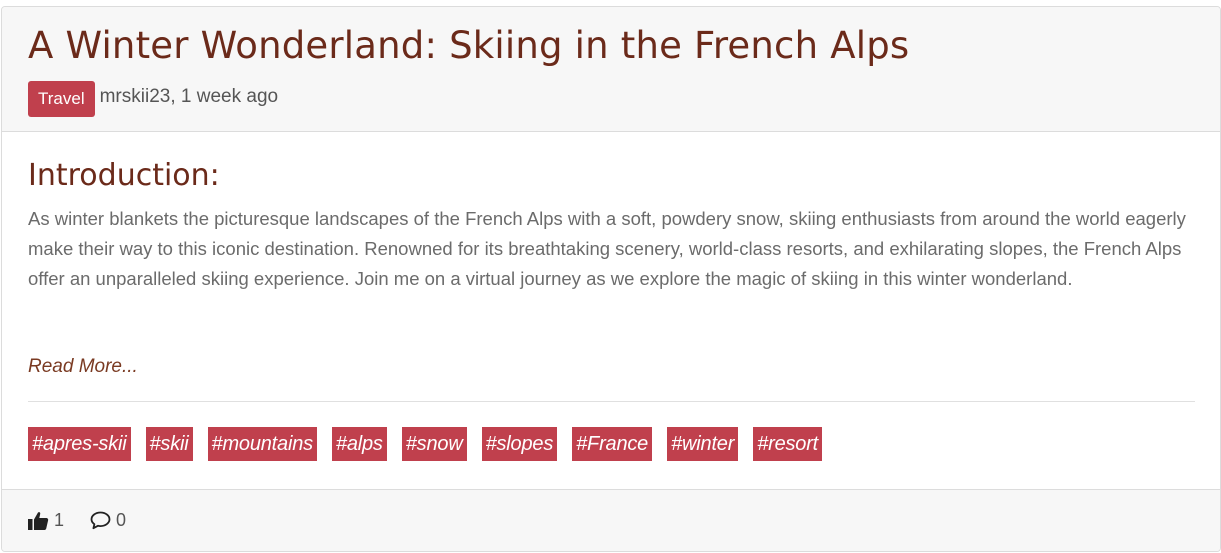 This screenshot has width=1221, height=553. Describe the element at coordinates (189, 96) in the screenshot. I see `author-and-date: mrskii23, 1 week ago` at that location.